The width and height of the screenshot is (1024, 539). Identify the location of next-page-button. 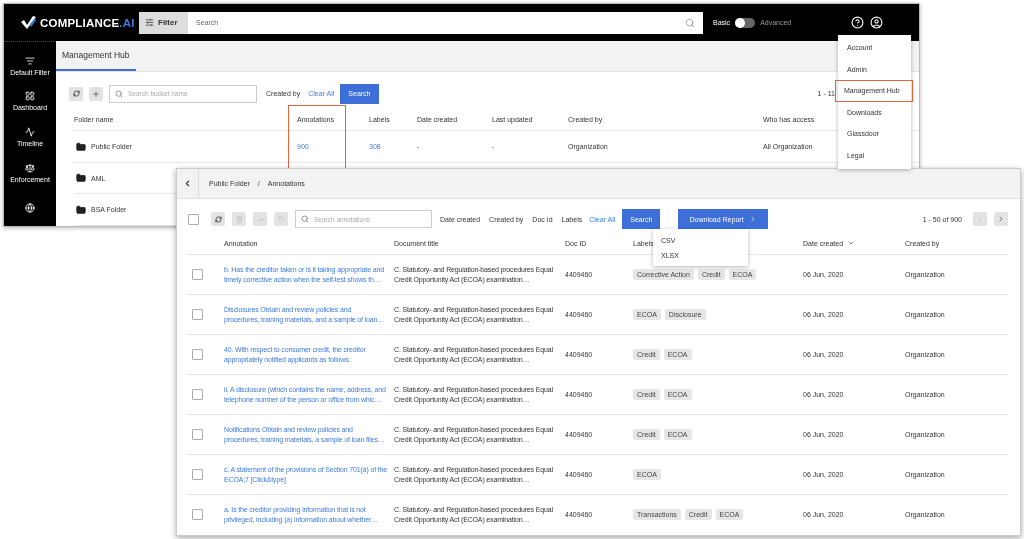
(1001, 219).